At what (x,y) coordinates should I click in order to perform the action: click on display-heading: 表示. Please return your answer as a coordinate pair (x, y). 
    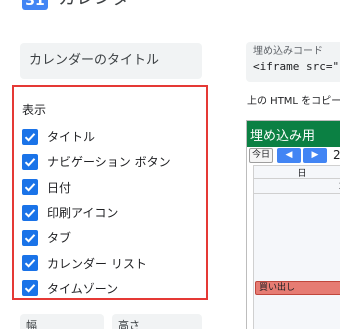
    Looking at the image, I should click on (34, 110).